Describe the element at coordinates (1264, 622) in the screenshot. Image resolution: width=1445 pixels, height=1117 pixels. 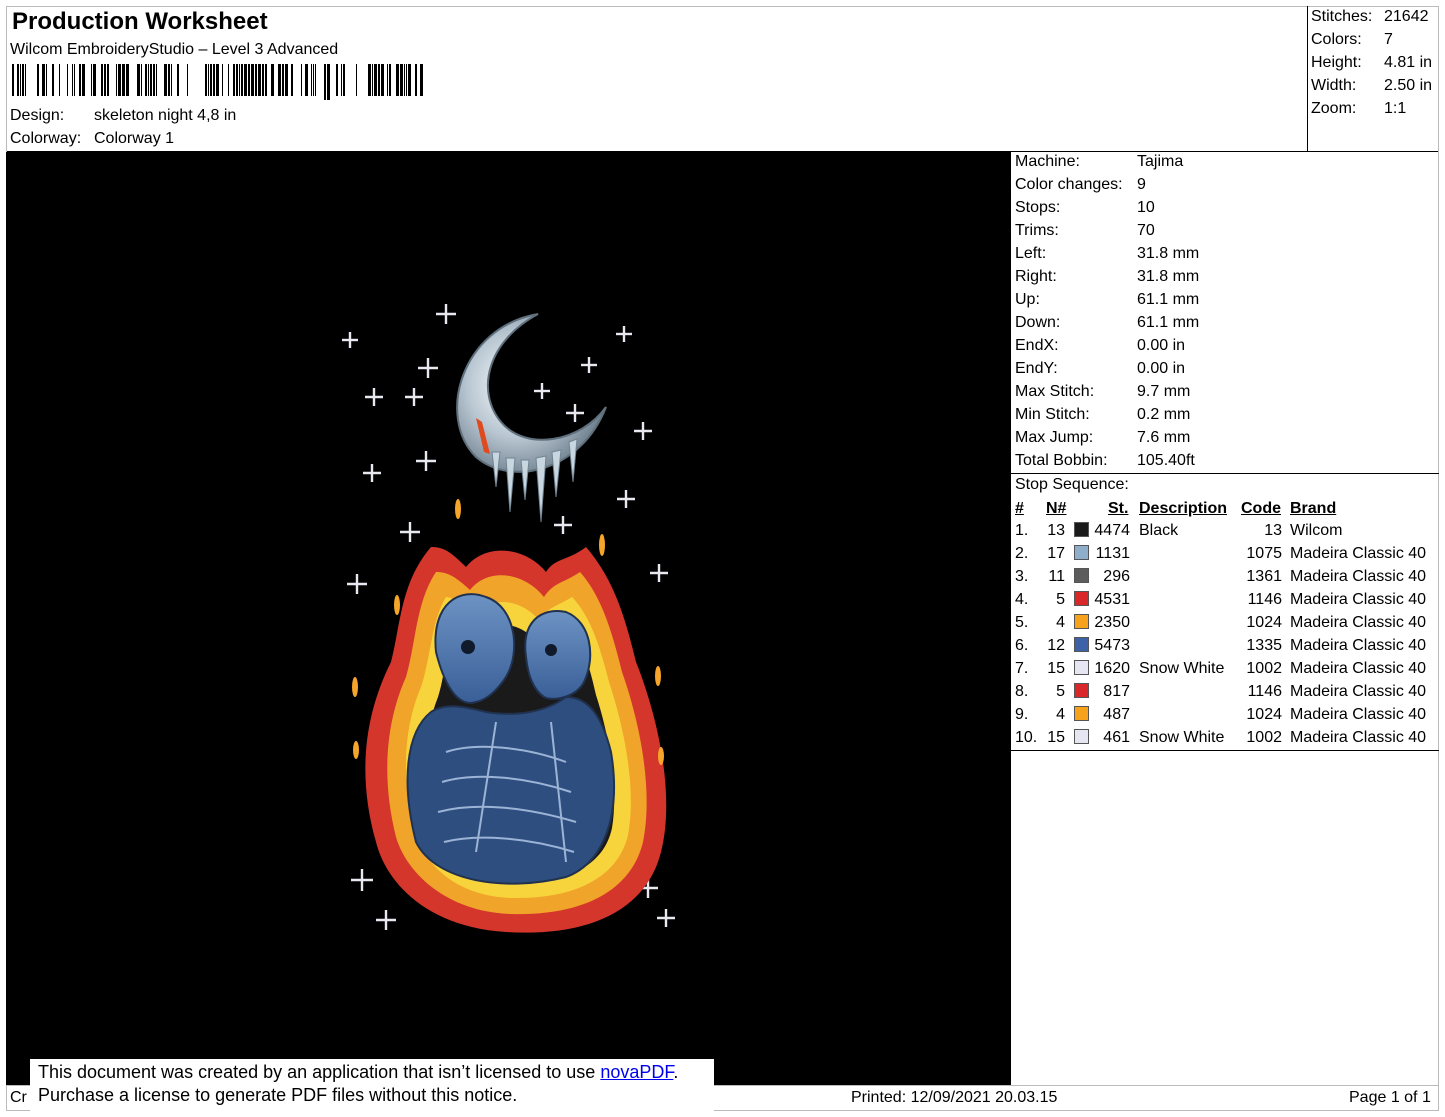
I see `row-code: 1024` at that location.